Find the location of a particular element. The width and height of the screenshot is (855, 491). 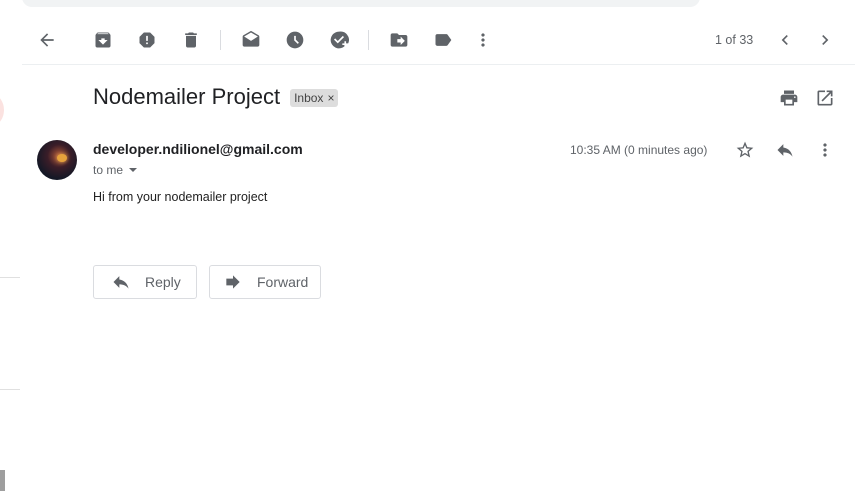

archive-button is located at coordinates (103, 40).